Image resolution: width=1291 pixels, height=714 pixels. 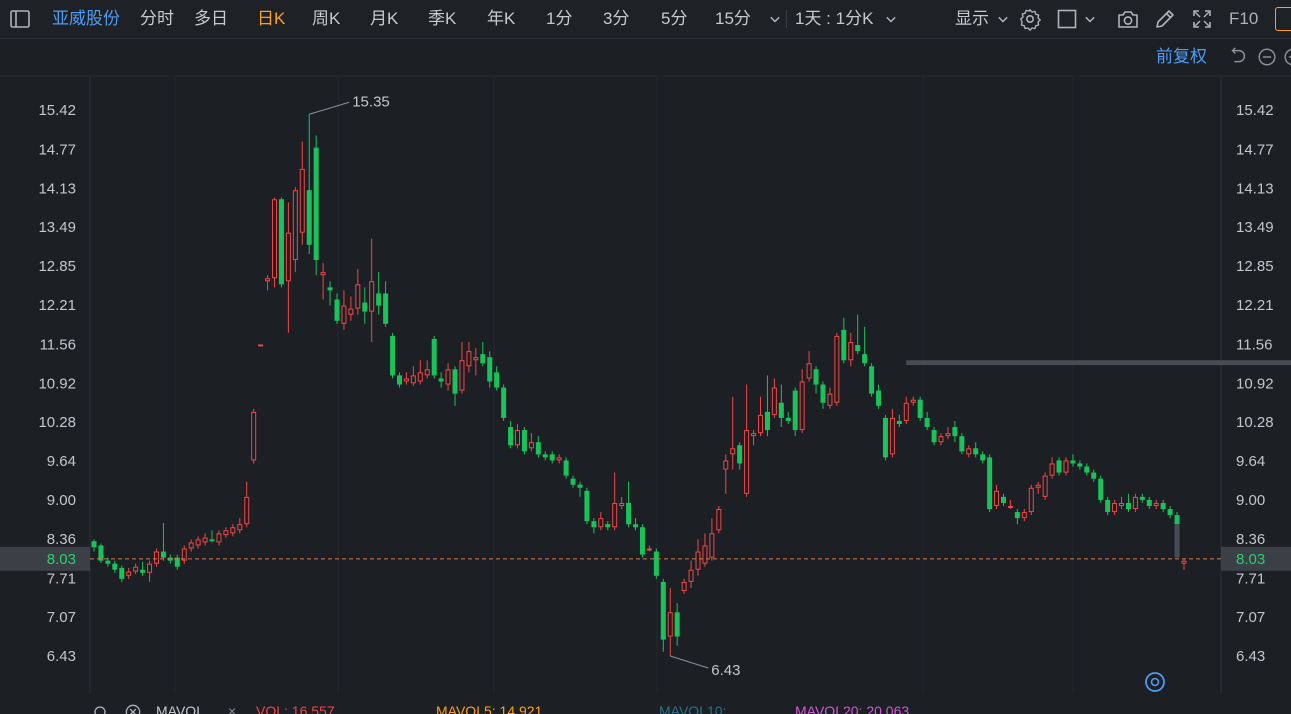 What do you see at coordinates (61, 559) in the screenshot?
I see `current-price-label-left: 8.03` at bounding box center [61, 559].